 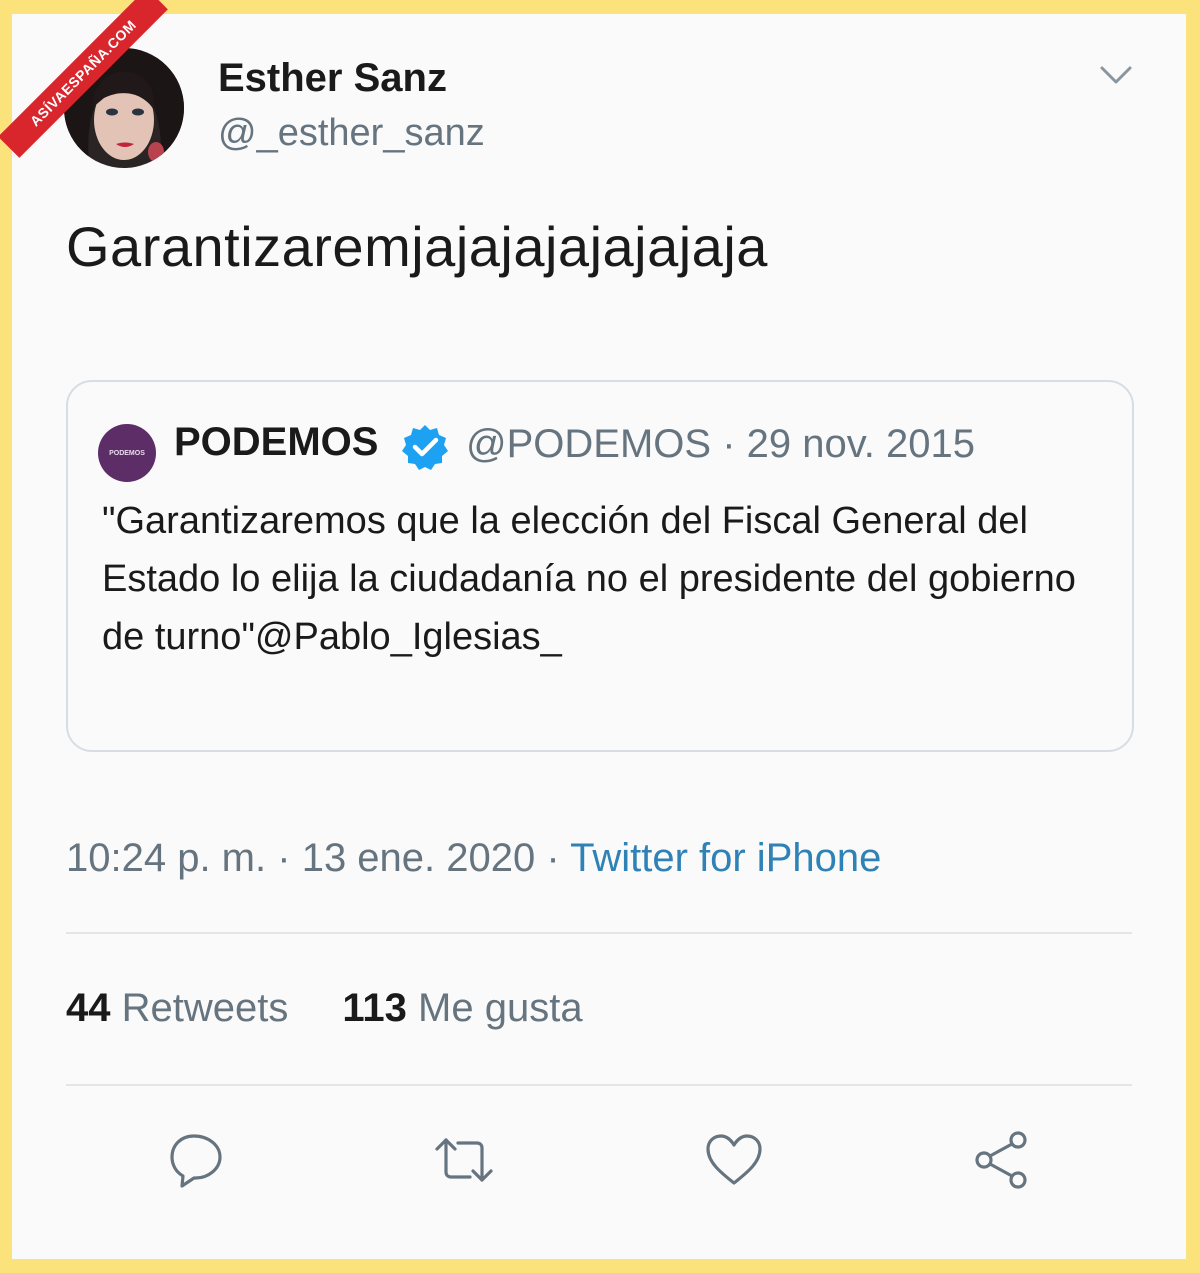 What do you see at coordinates (351, 133) in the screenshot?
I see `author-handle: @_esther_sanz` at bounding box center [351, 133].